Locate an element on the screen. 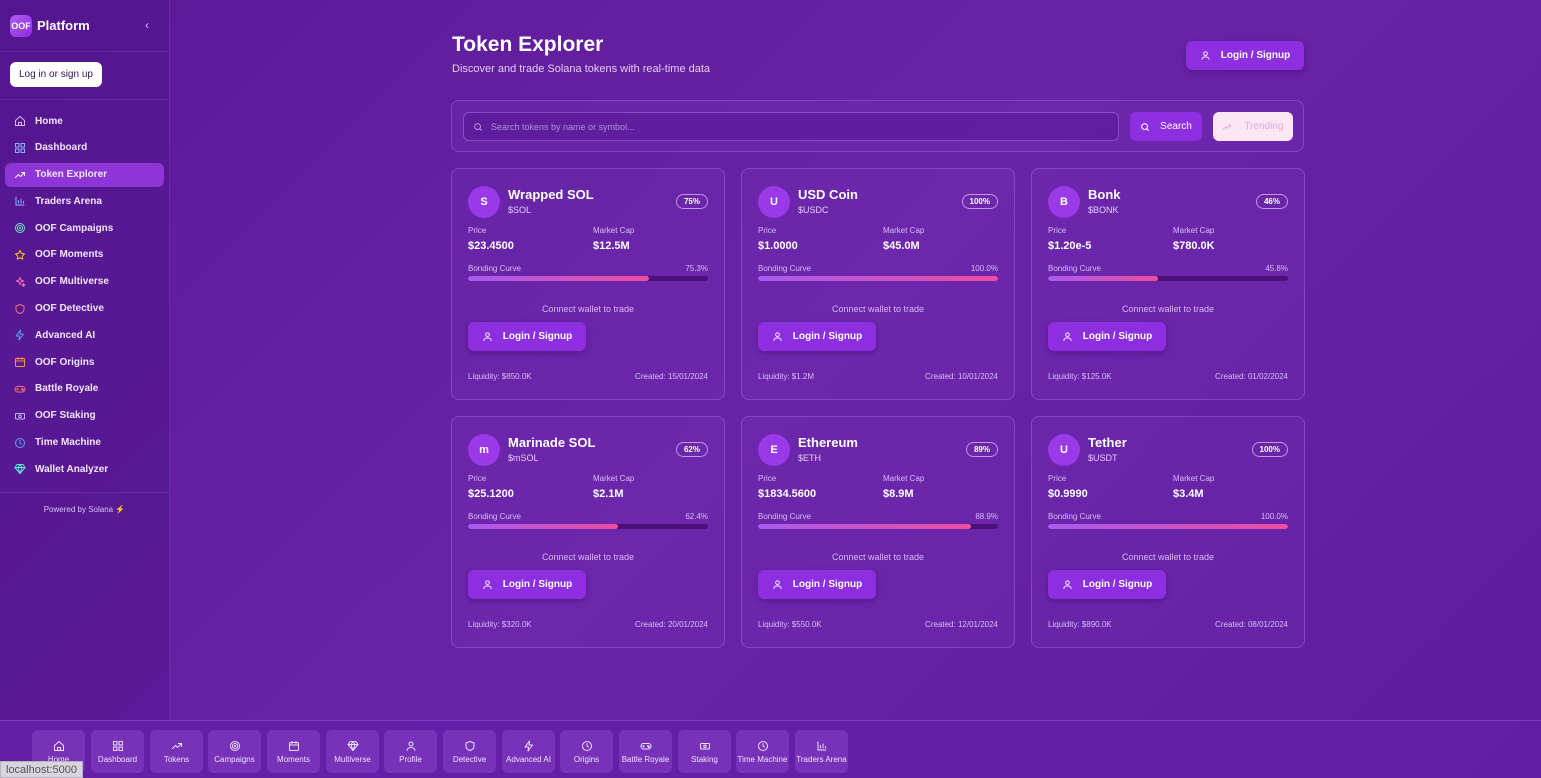 The height and width of the screenshot is (778, 1541). market-cap-value: $3.4M is located at coordinates (1188, 494).